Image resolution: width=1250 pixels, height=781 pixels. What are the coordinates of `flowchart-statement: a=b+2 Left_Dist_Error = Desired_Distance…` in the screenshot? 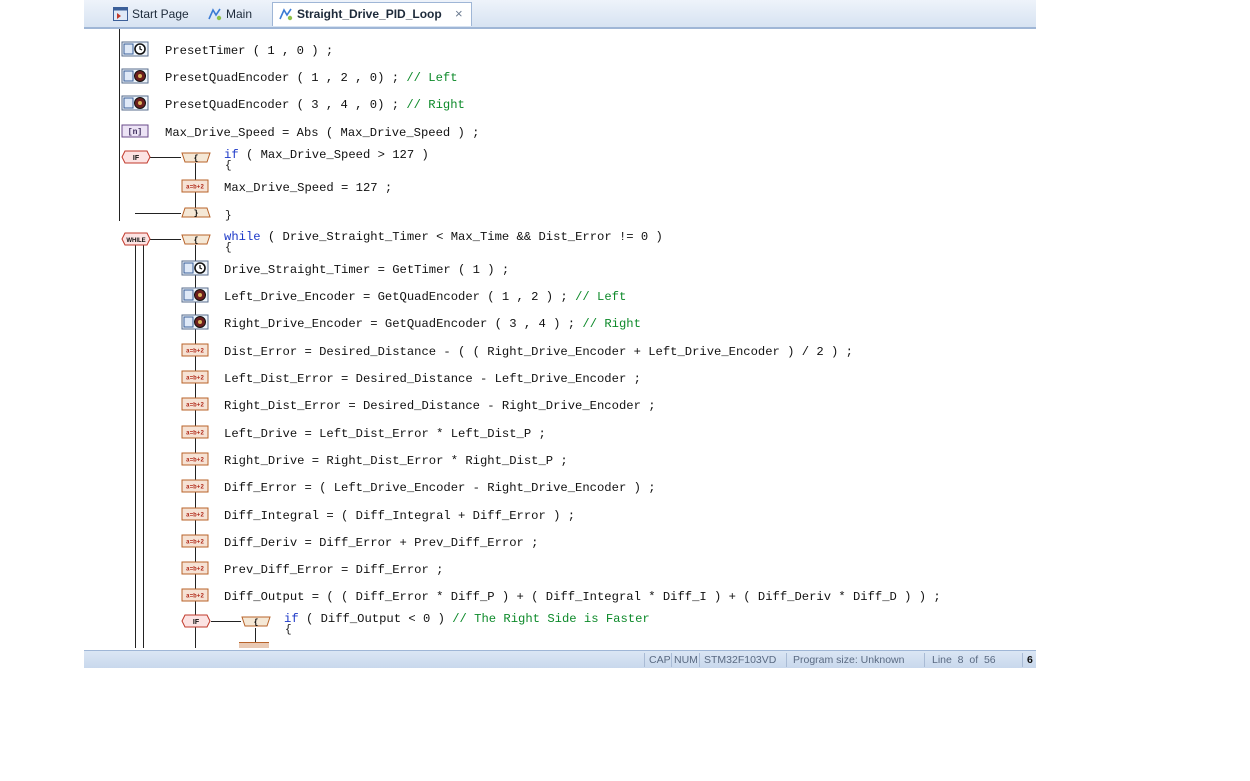 It's located at (560, 379).